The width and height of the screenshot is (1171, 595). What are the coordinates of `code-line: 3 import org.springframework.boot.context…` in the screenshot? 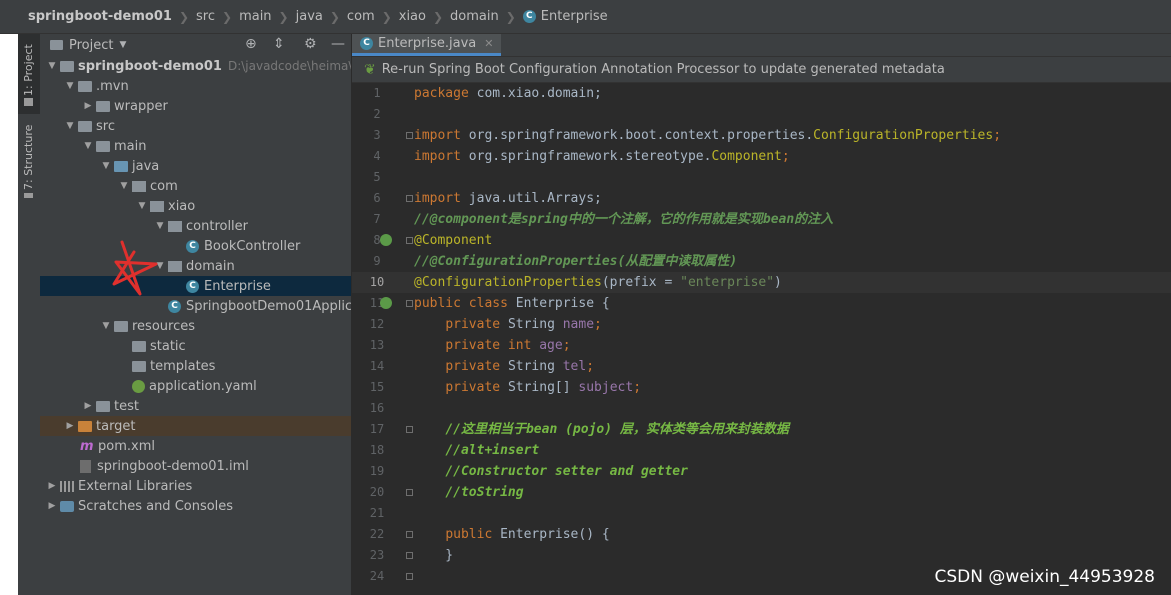 It's located at (761, 135).